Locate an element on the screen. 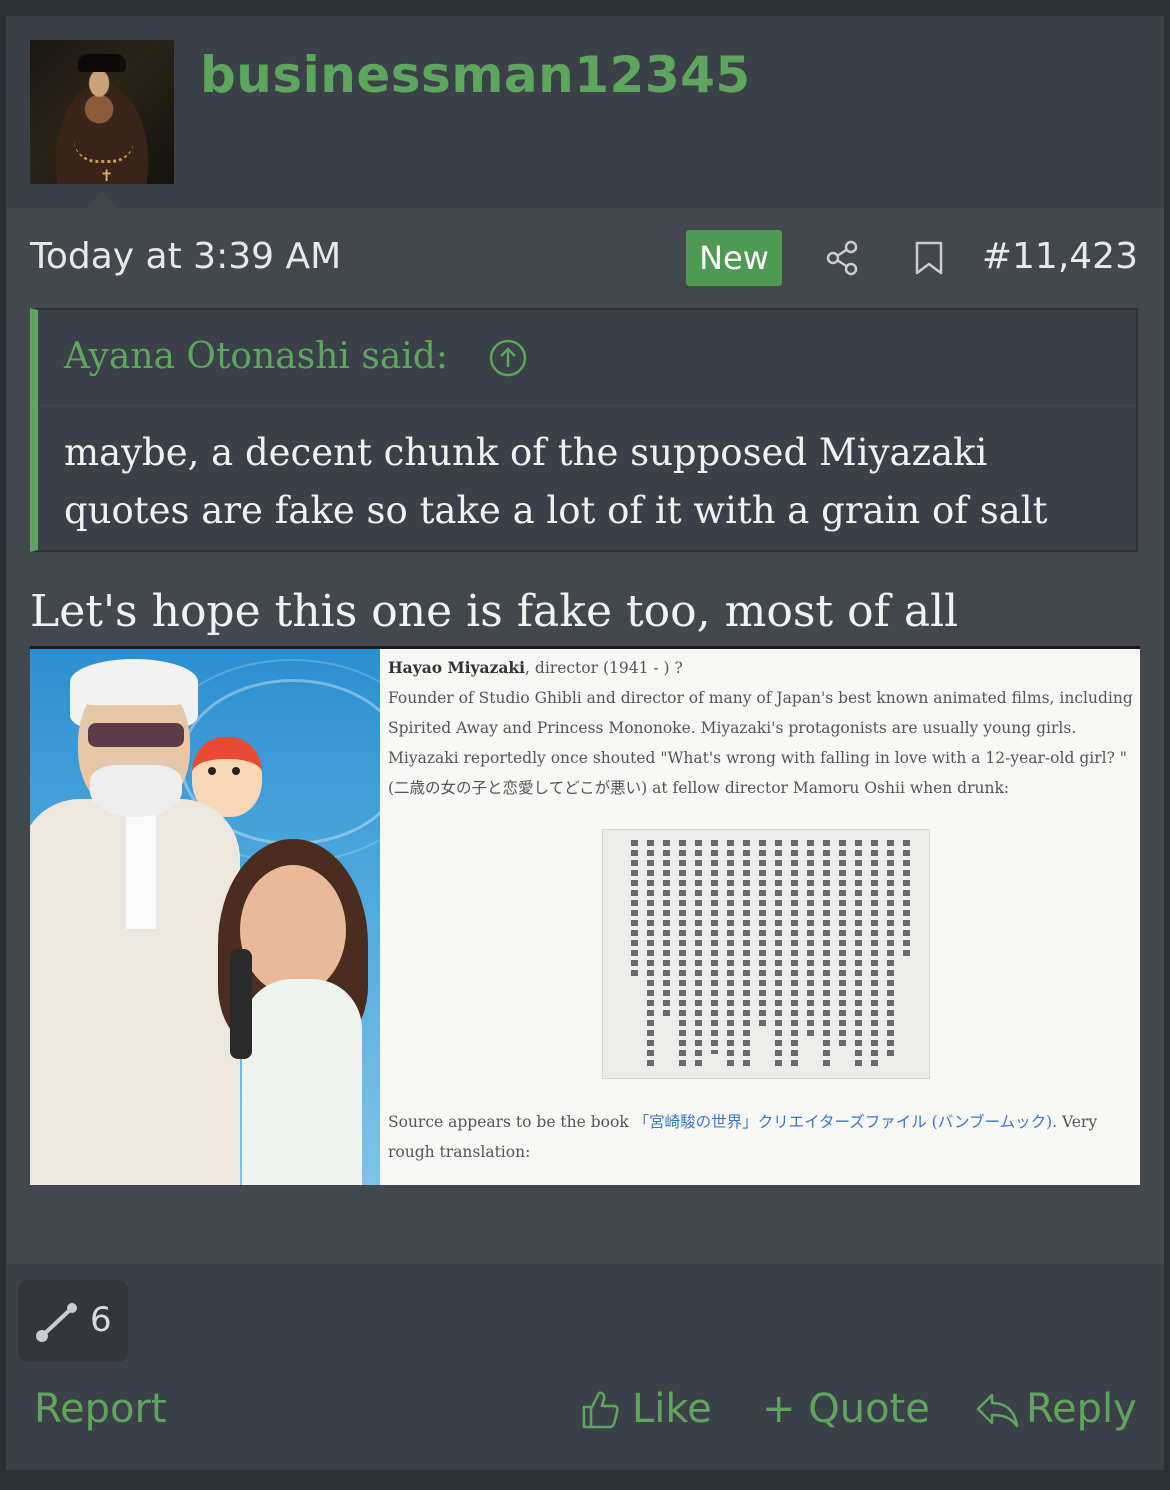  source-prefix: Source appears to be the book is located at coordinates (511, 1122).